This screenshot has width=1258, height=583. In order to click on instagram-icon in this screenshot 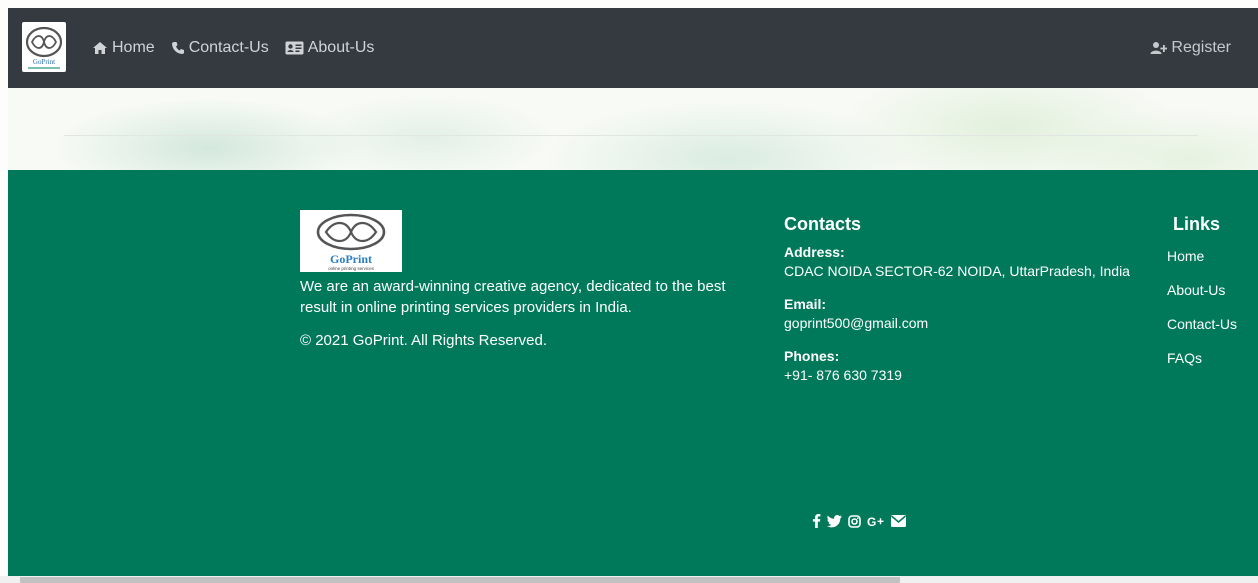, I will do `click(854, 521)`.